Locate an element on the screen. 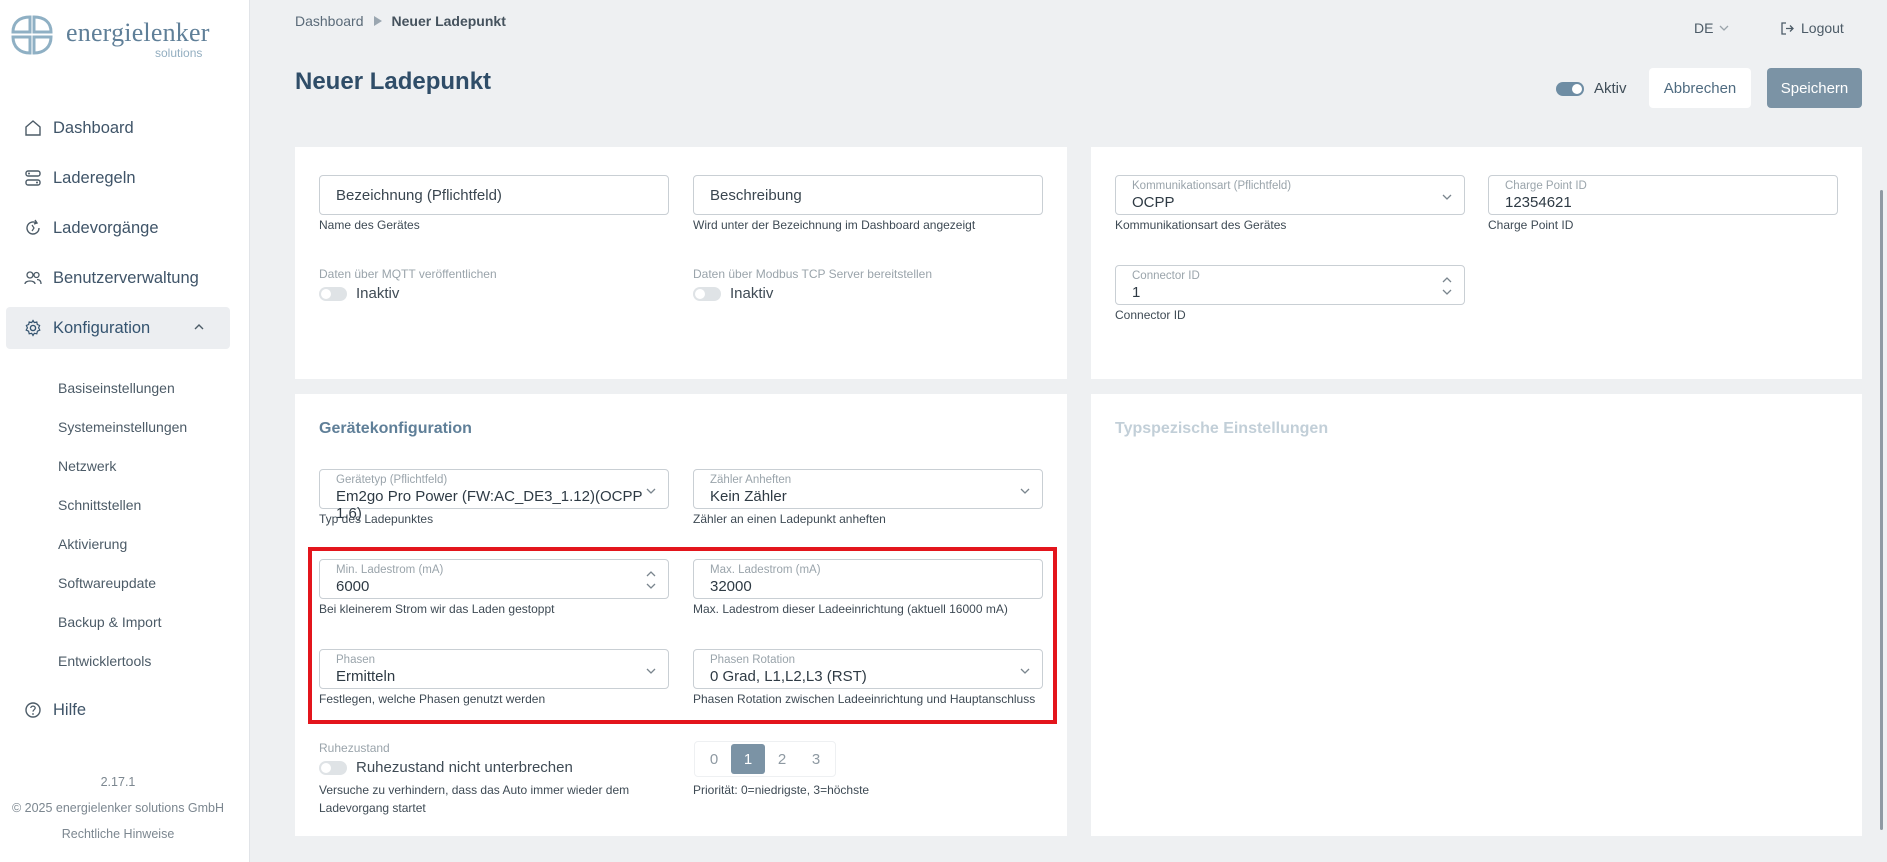 This screenshot has width=1887, height=862. brand-logo: energielenker solutions is located at coordinates (109, 36).